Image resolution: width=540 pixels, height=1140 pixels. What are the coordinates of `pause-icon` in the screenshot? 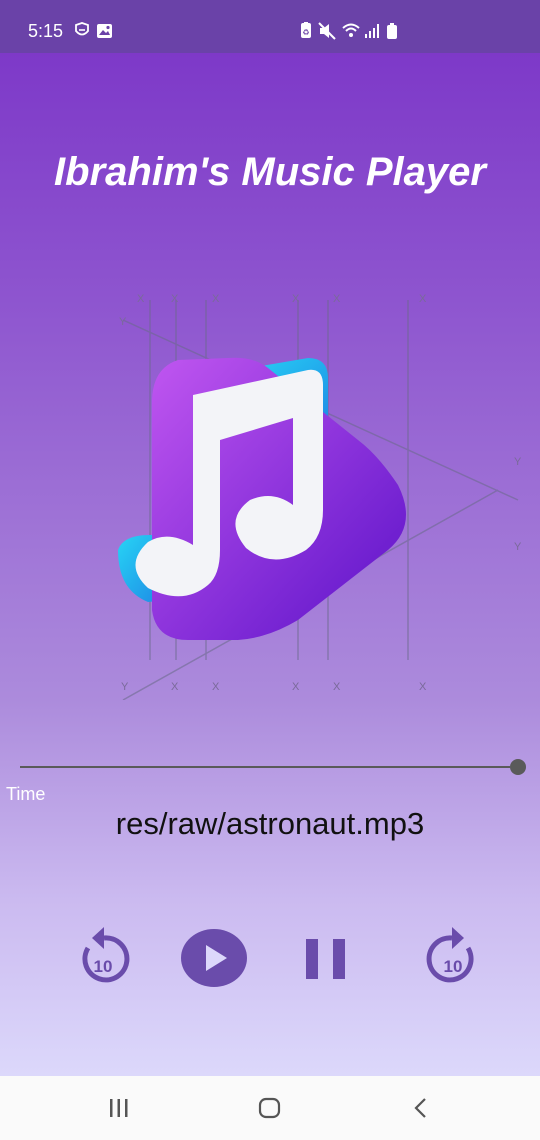 It's located at (325, 959).